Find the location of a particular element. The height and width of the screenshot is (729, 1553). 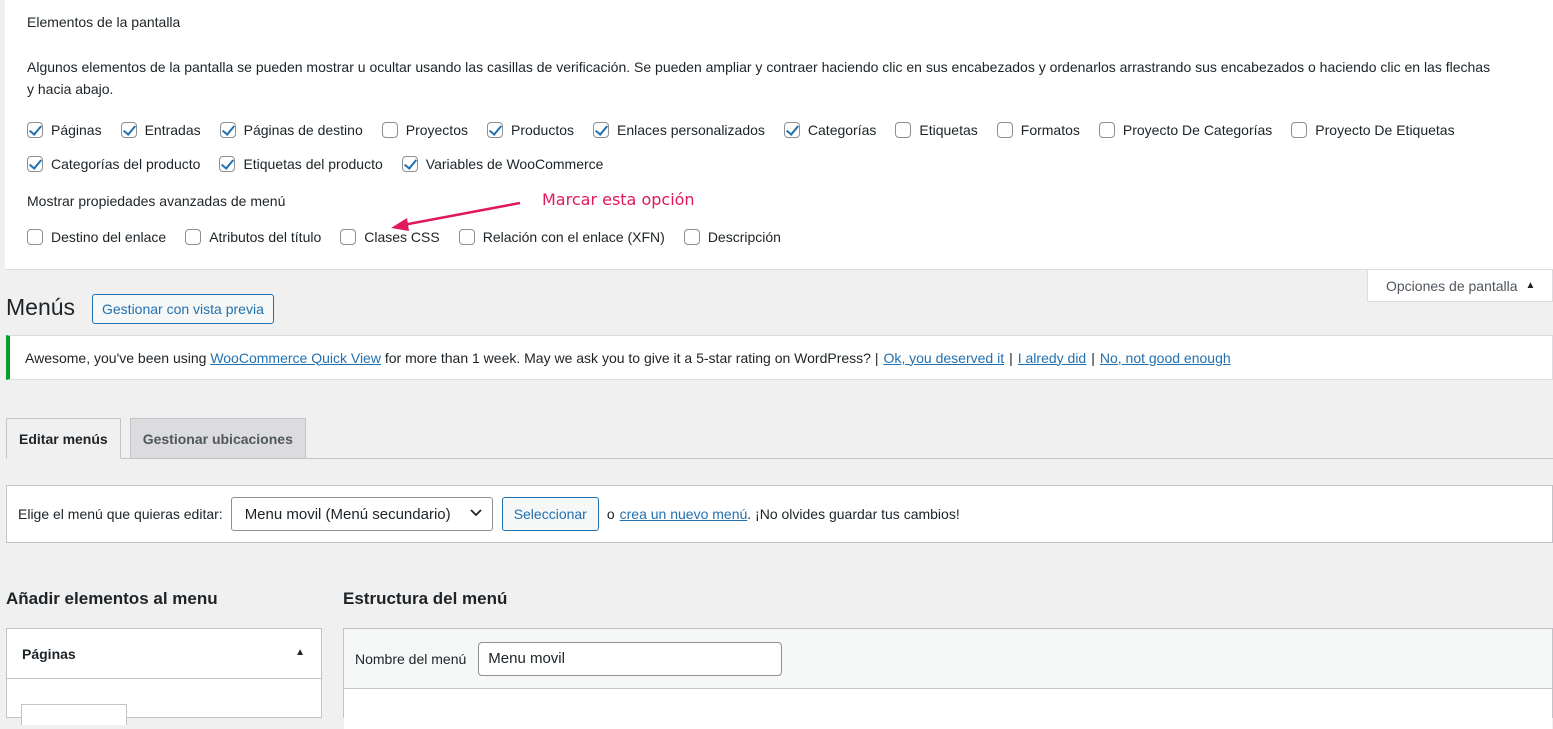

screen-options-toggle: Opciones de pantalla ▲ is located at coordinates (1460, 286).